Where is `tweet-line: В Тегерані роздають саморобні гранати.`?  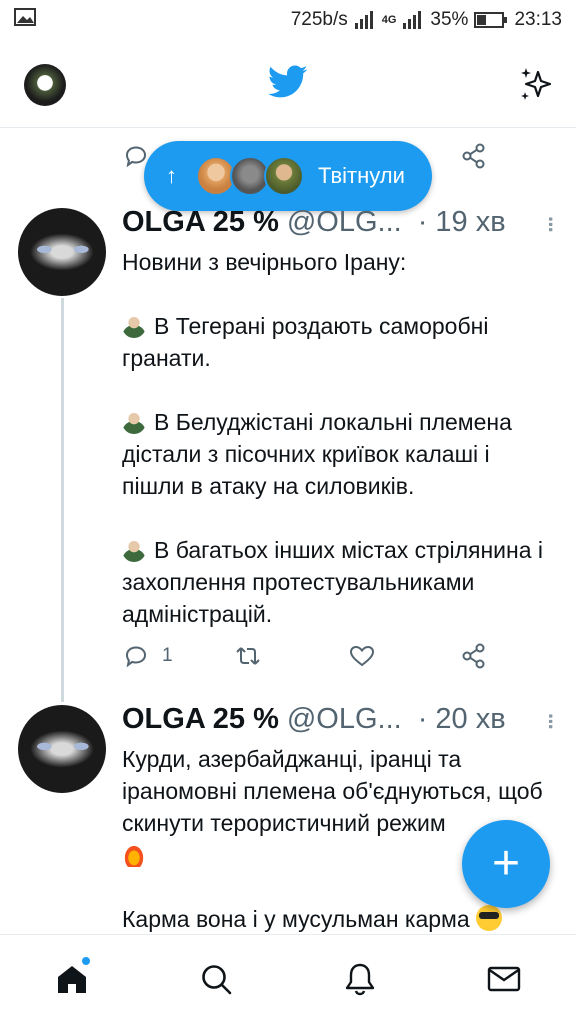
tweet-line: В Тегерані роздають саморобні гранати. is located at coordinates (305, 342).